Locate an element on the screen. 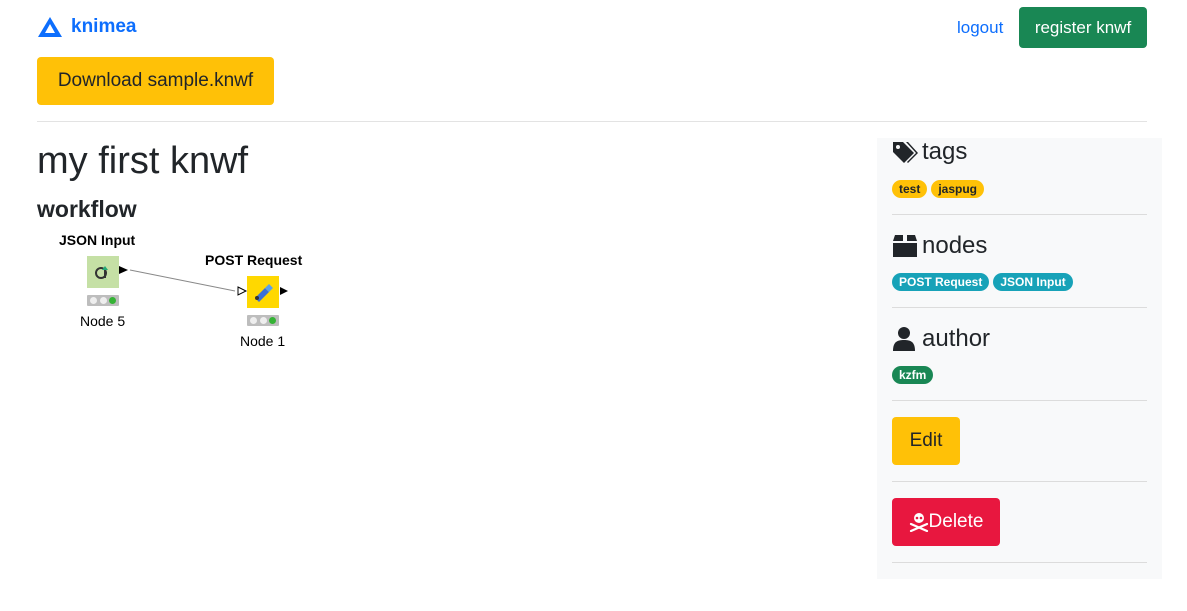 Image resolution: width=1187 pixels, height=611 pixels. section-title: workflow is located at coordinates (87, 209).